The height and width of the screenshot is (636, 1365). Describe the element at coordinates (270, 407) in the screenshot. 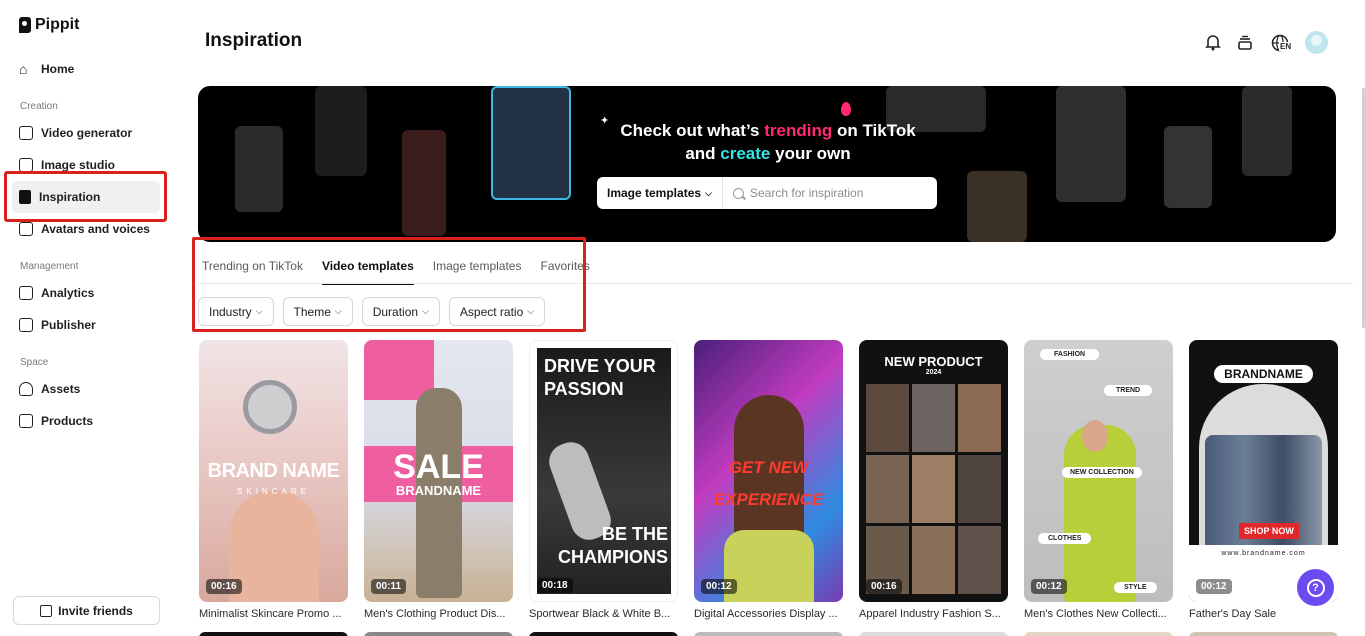

I see `product-jar-graphic` at that location.